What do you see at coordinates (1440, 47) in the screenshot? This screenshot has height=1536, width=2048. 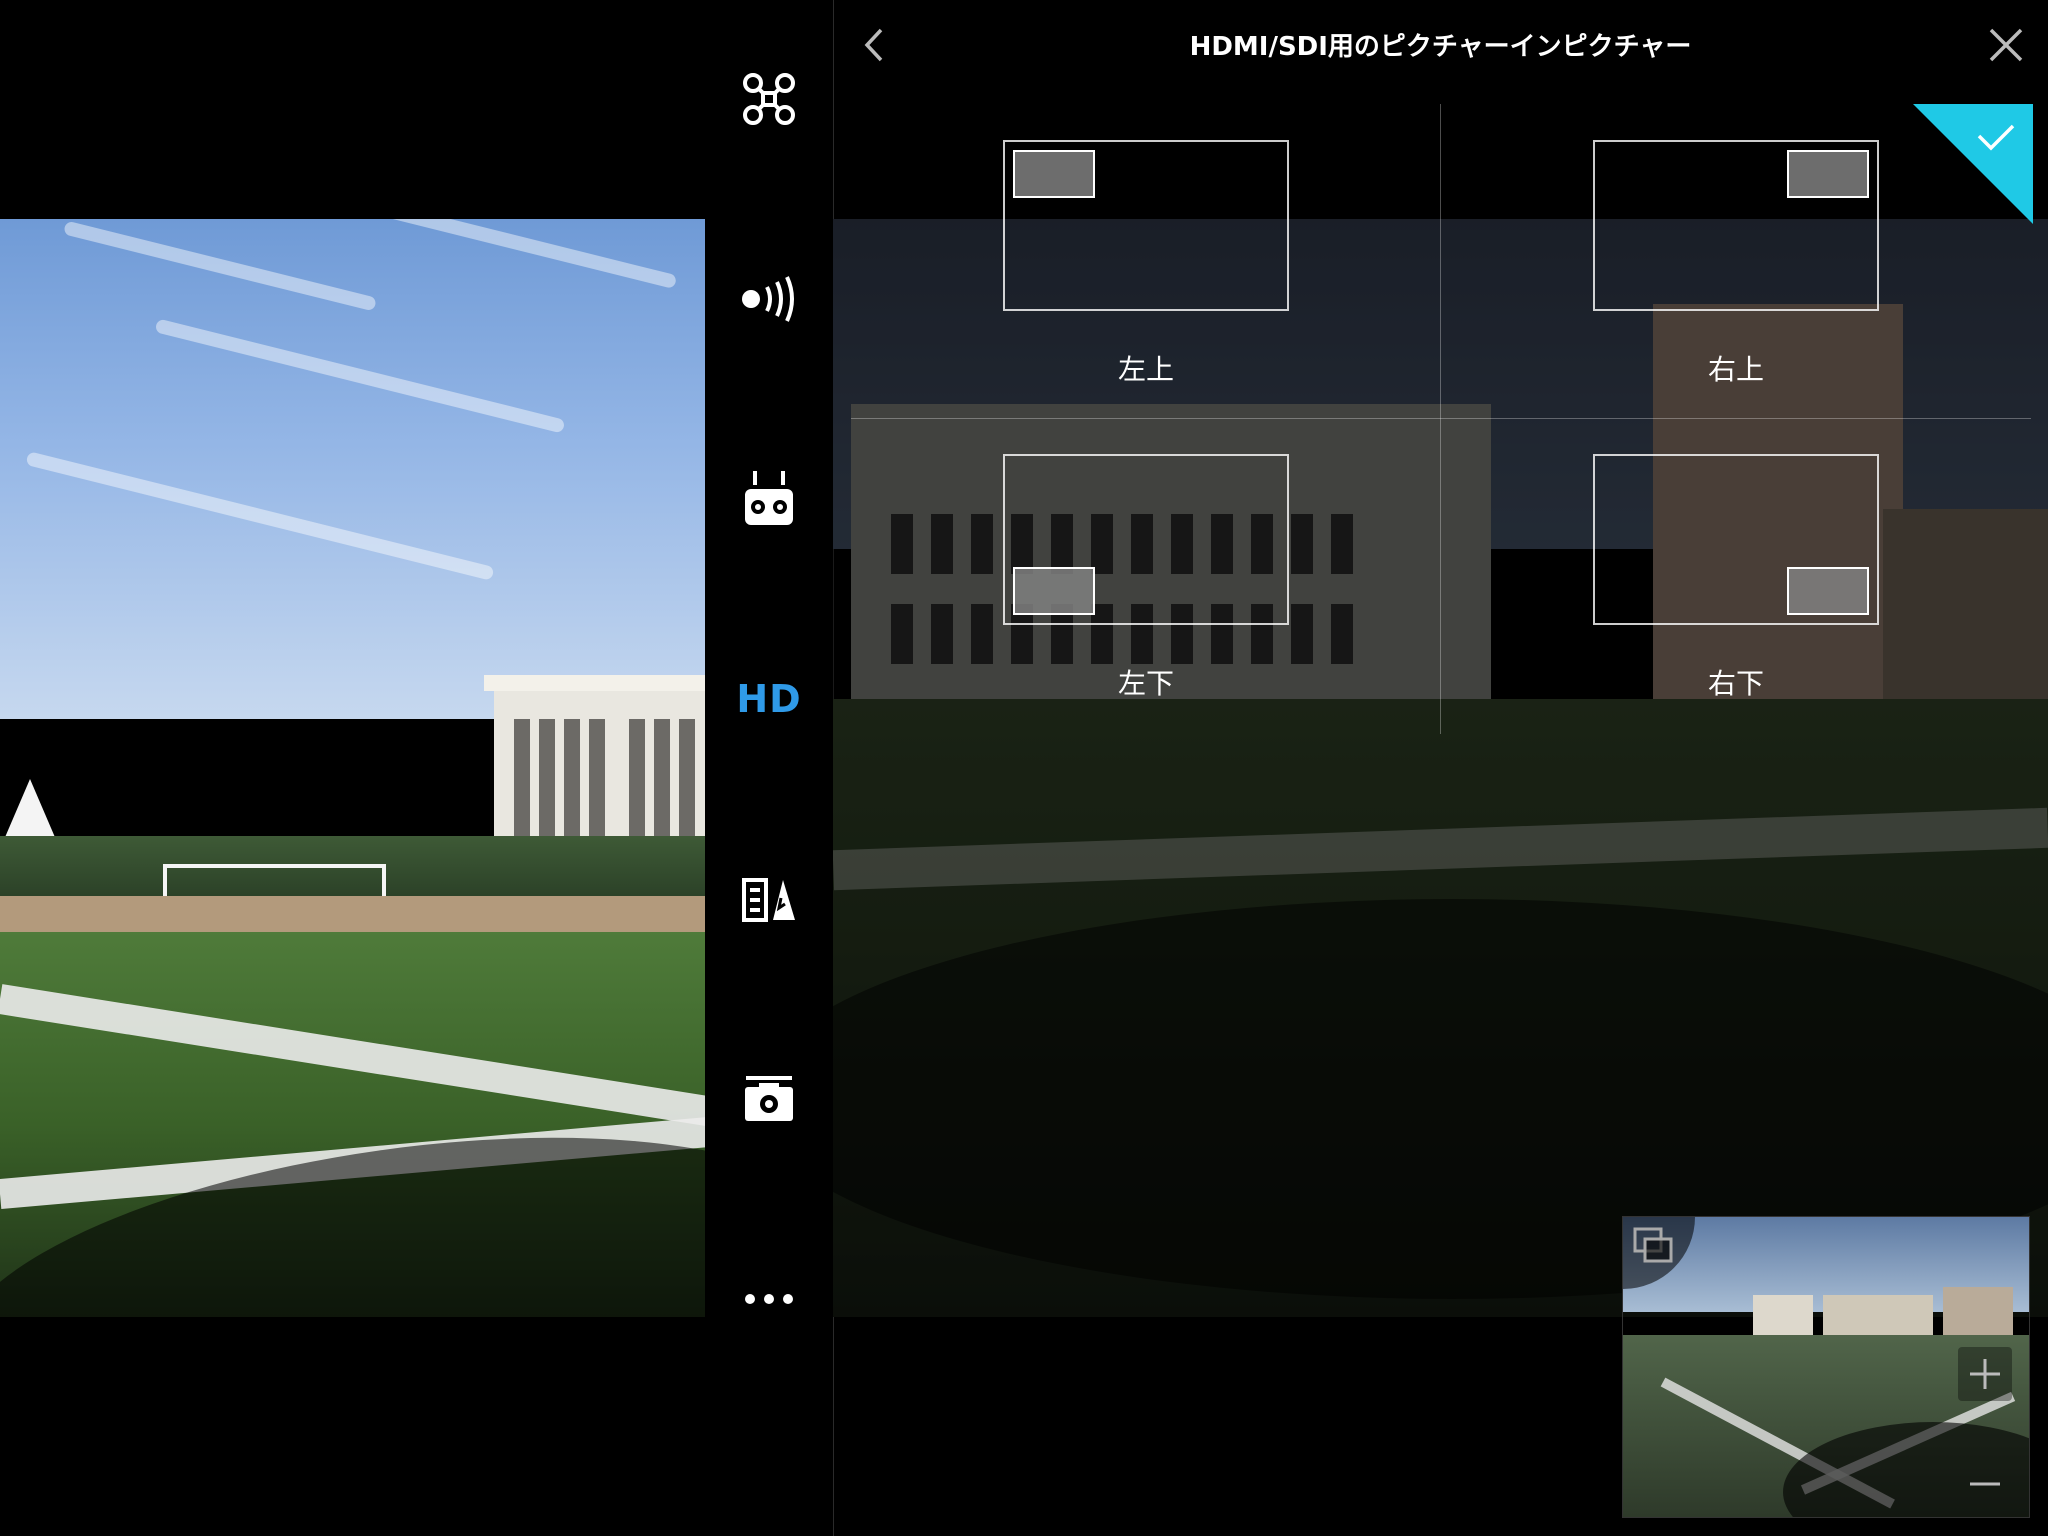 I see `page-title: HDMI/SDI用のピクチャーインピクチャー` at bounding box center [1440, 47].